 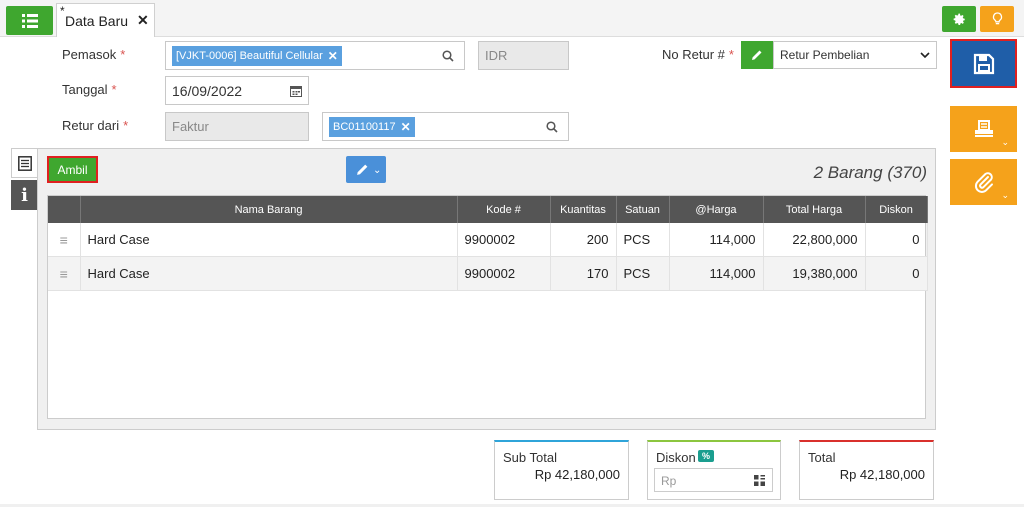 I want to click on discount-box: Diskon % Rp, so click(x=714, y=470).